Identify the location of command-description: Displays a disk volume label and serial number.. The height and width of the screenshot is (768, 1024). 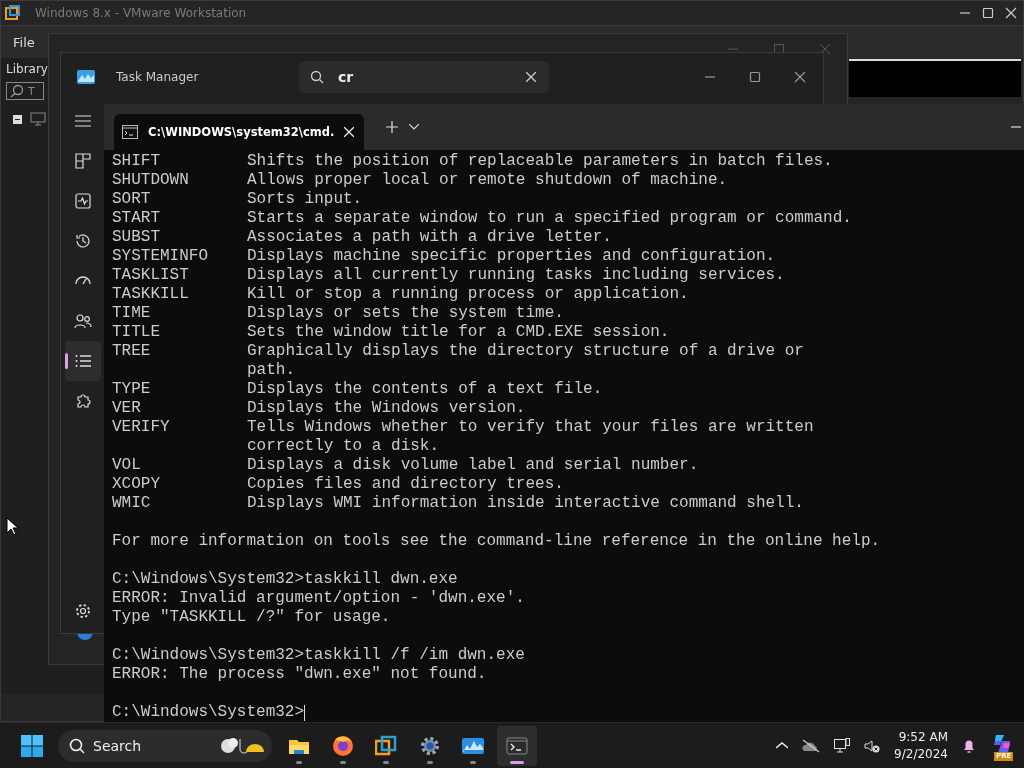
(473, 465).